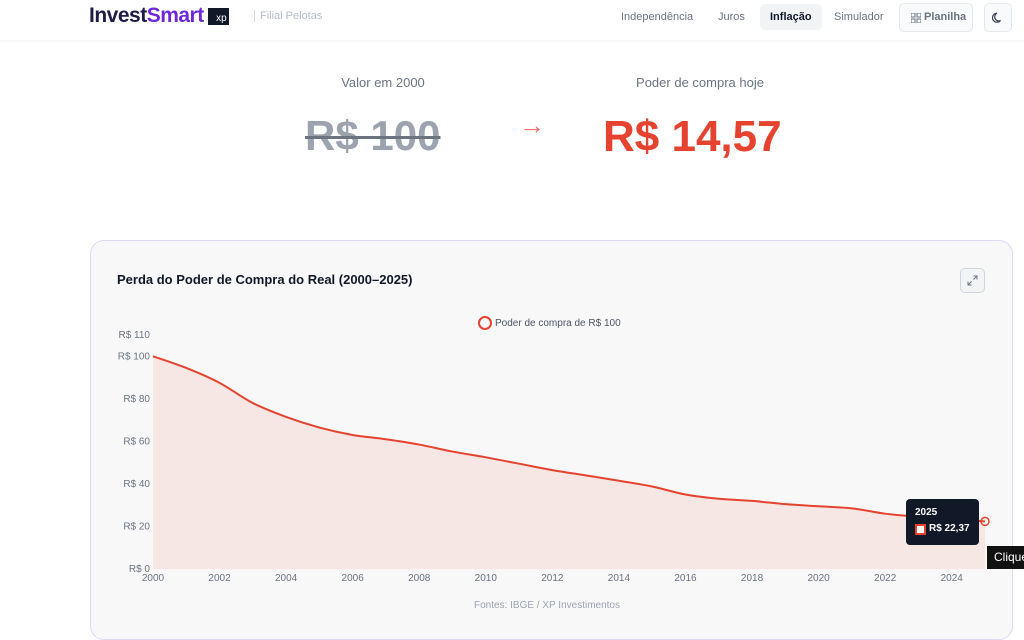 The height and width of the screenshot is (640, 1024). Describe the element at coordinates (136, 484) in the screenshot. I see `y-tick-label: R$ 40` at that location.